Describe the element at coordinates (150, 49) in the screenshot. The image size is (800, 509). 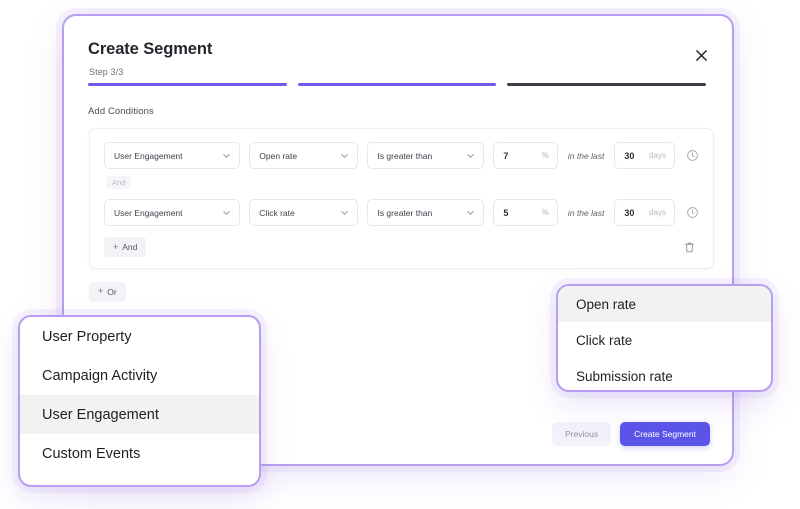
I see `page-title: Create Segment` at that location.